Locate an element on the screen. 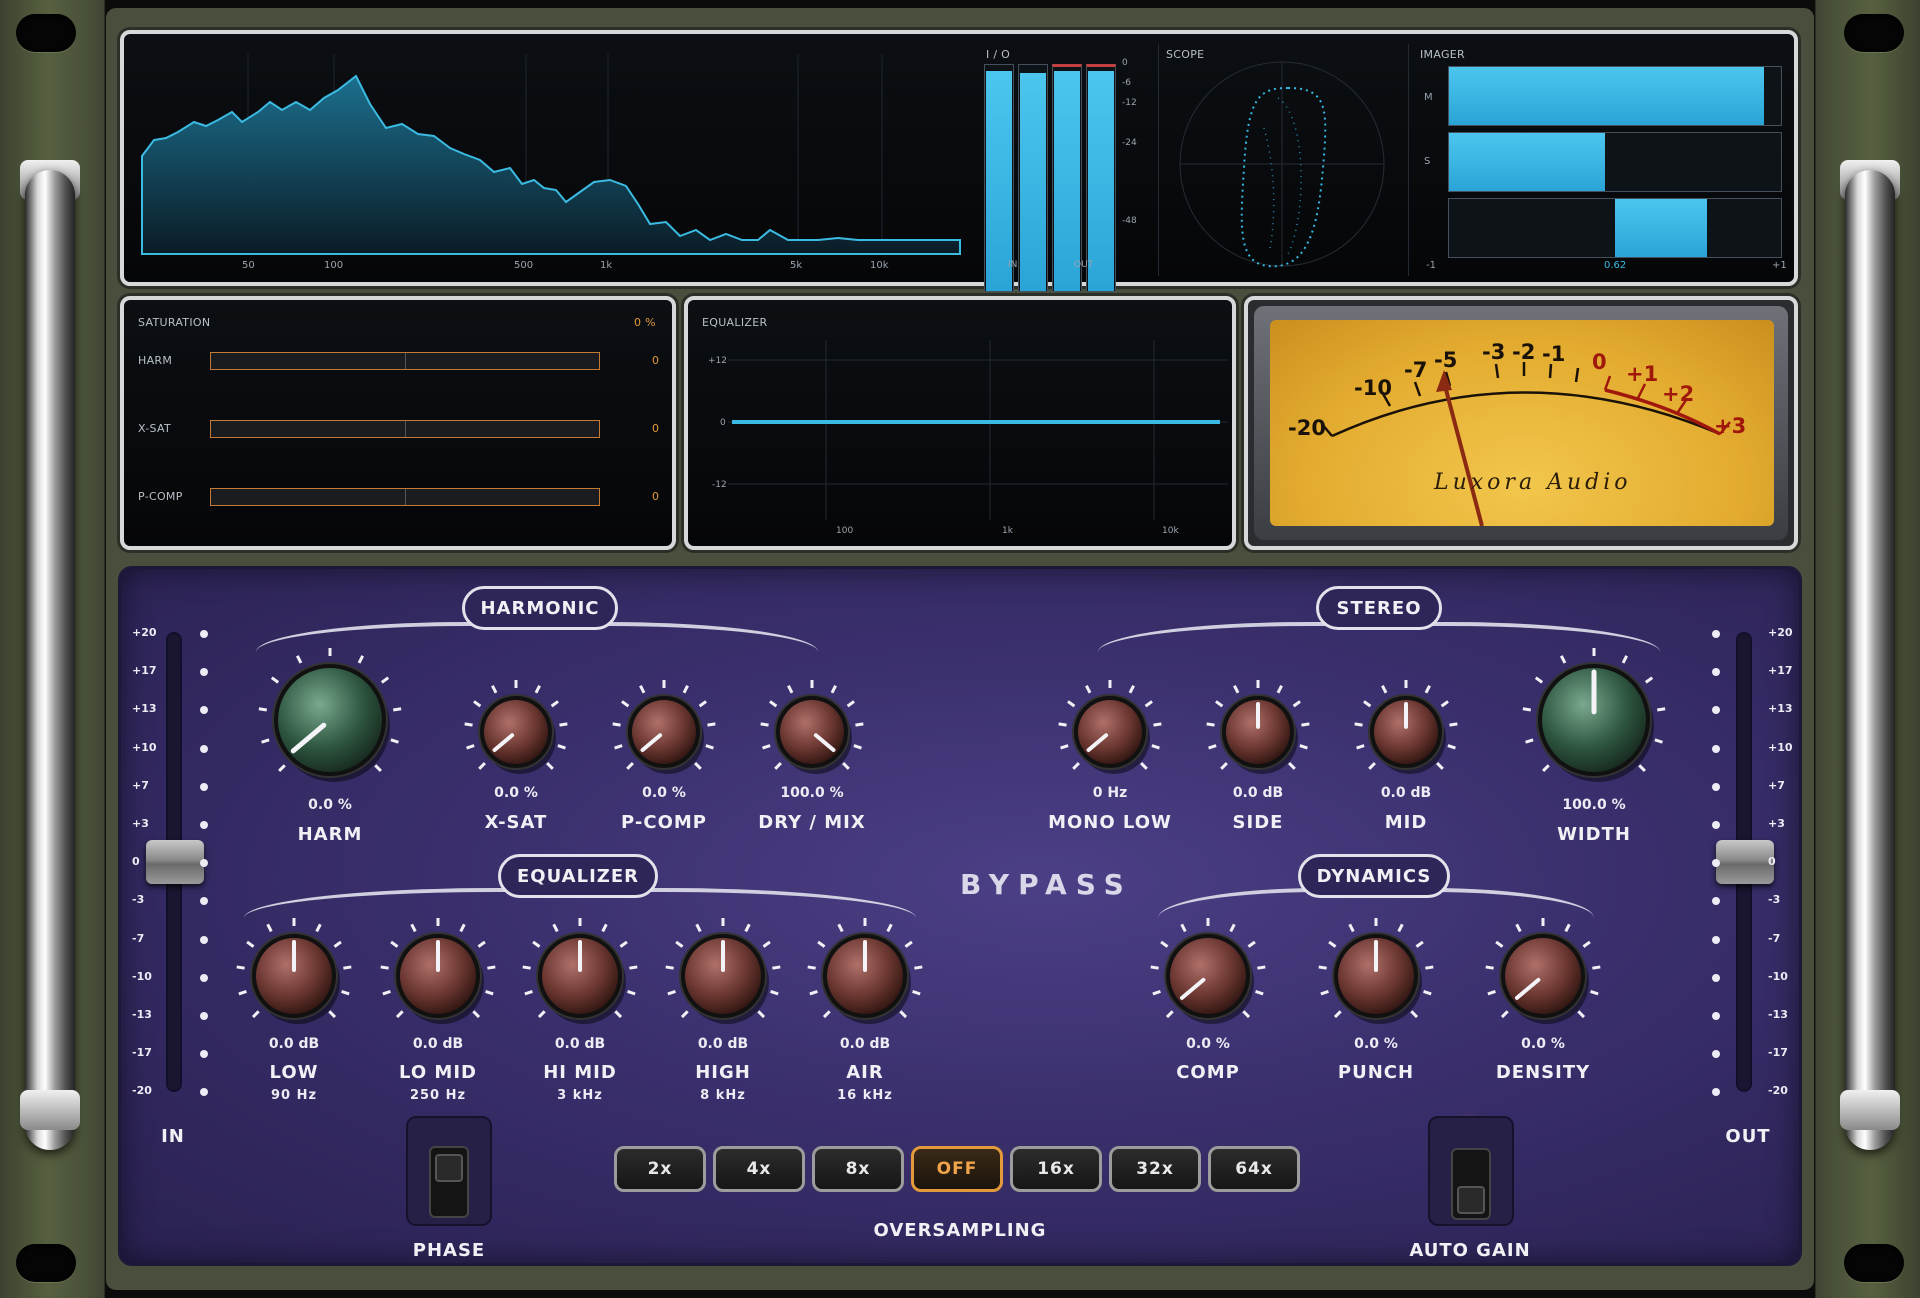 The height and width of the screenshot is (1298, 1920). harm-value: 0.0 % is located at coordinates (330, 805).